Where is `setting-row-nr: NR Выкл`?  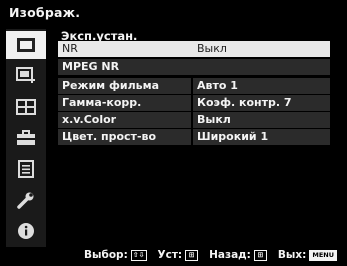
setting-row-nr: NR Выкл is located at coordinates (194, 49).